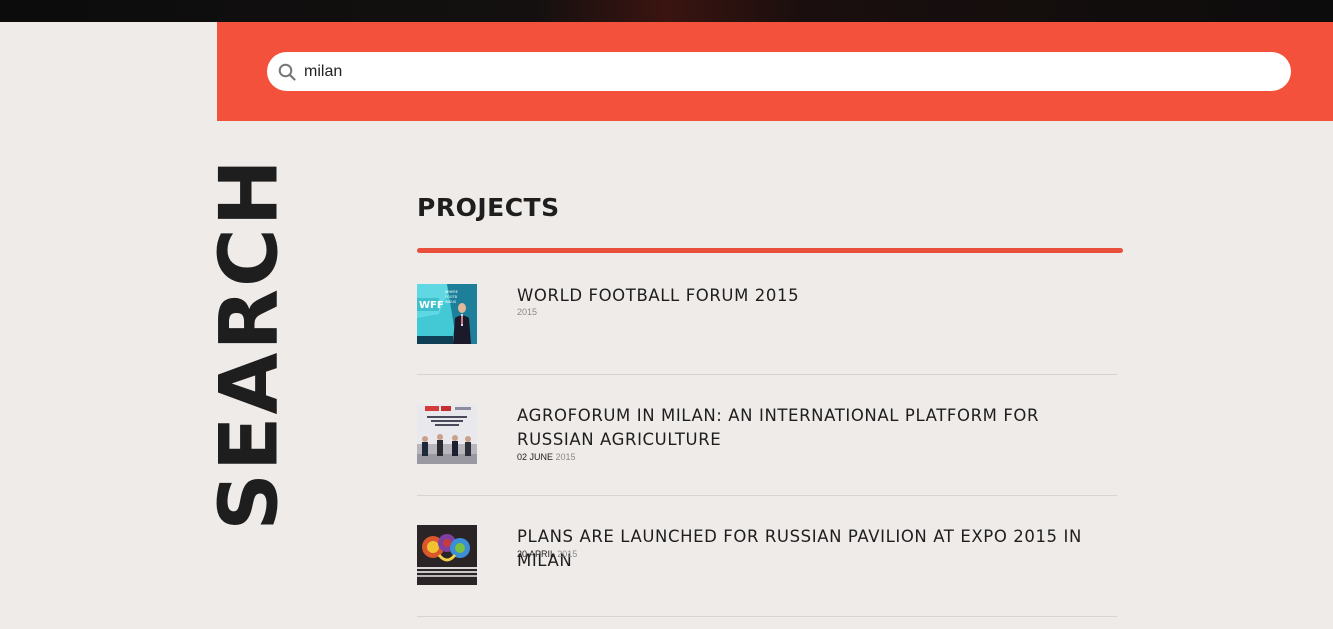 The image size is (1333, 629). I want to click on result-title-link: WORLD FOOTBALL FORUM 2015, so click(807, 296).